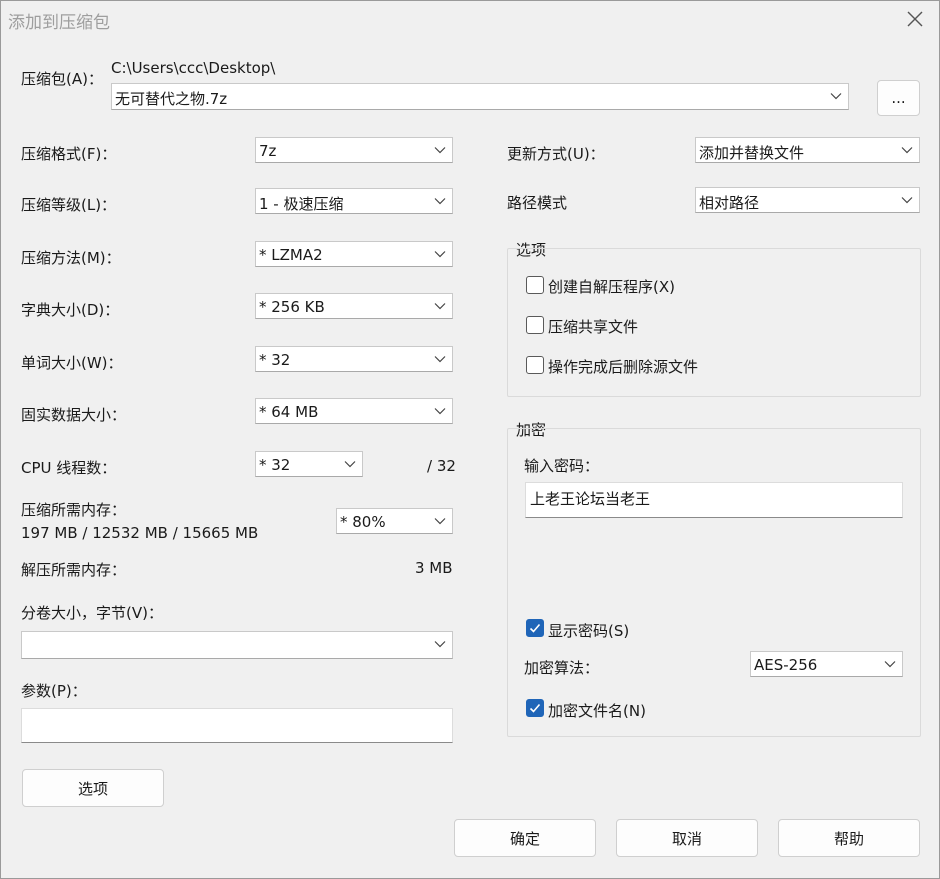  Describe the element at coordinates (535, 365) in the screenshot. I see `delete-source-checkbox` at that location.